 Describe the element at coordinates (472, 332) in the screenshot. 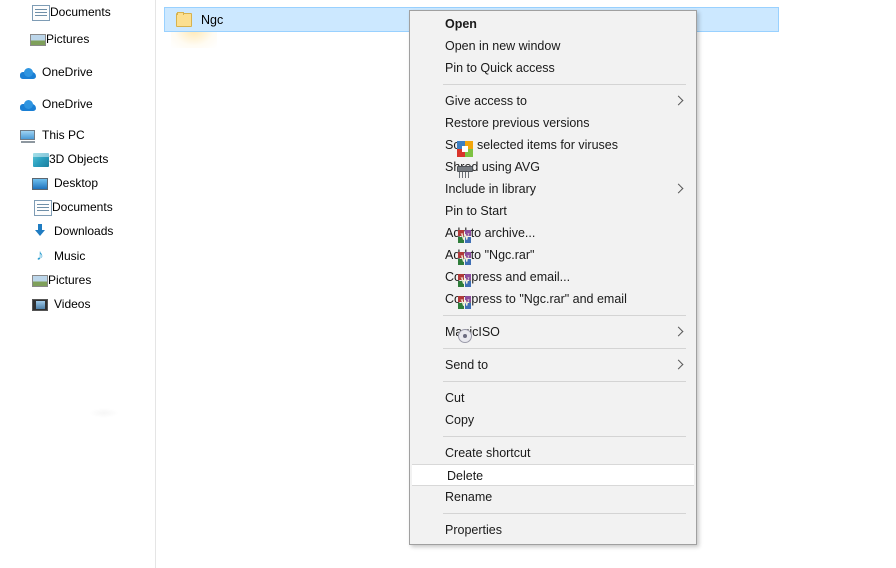

I see `menu-item-label: MagicISO` at that location.